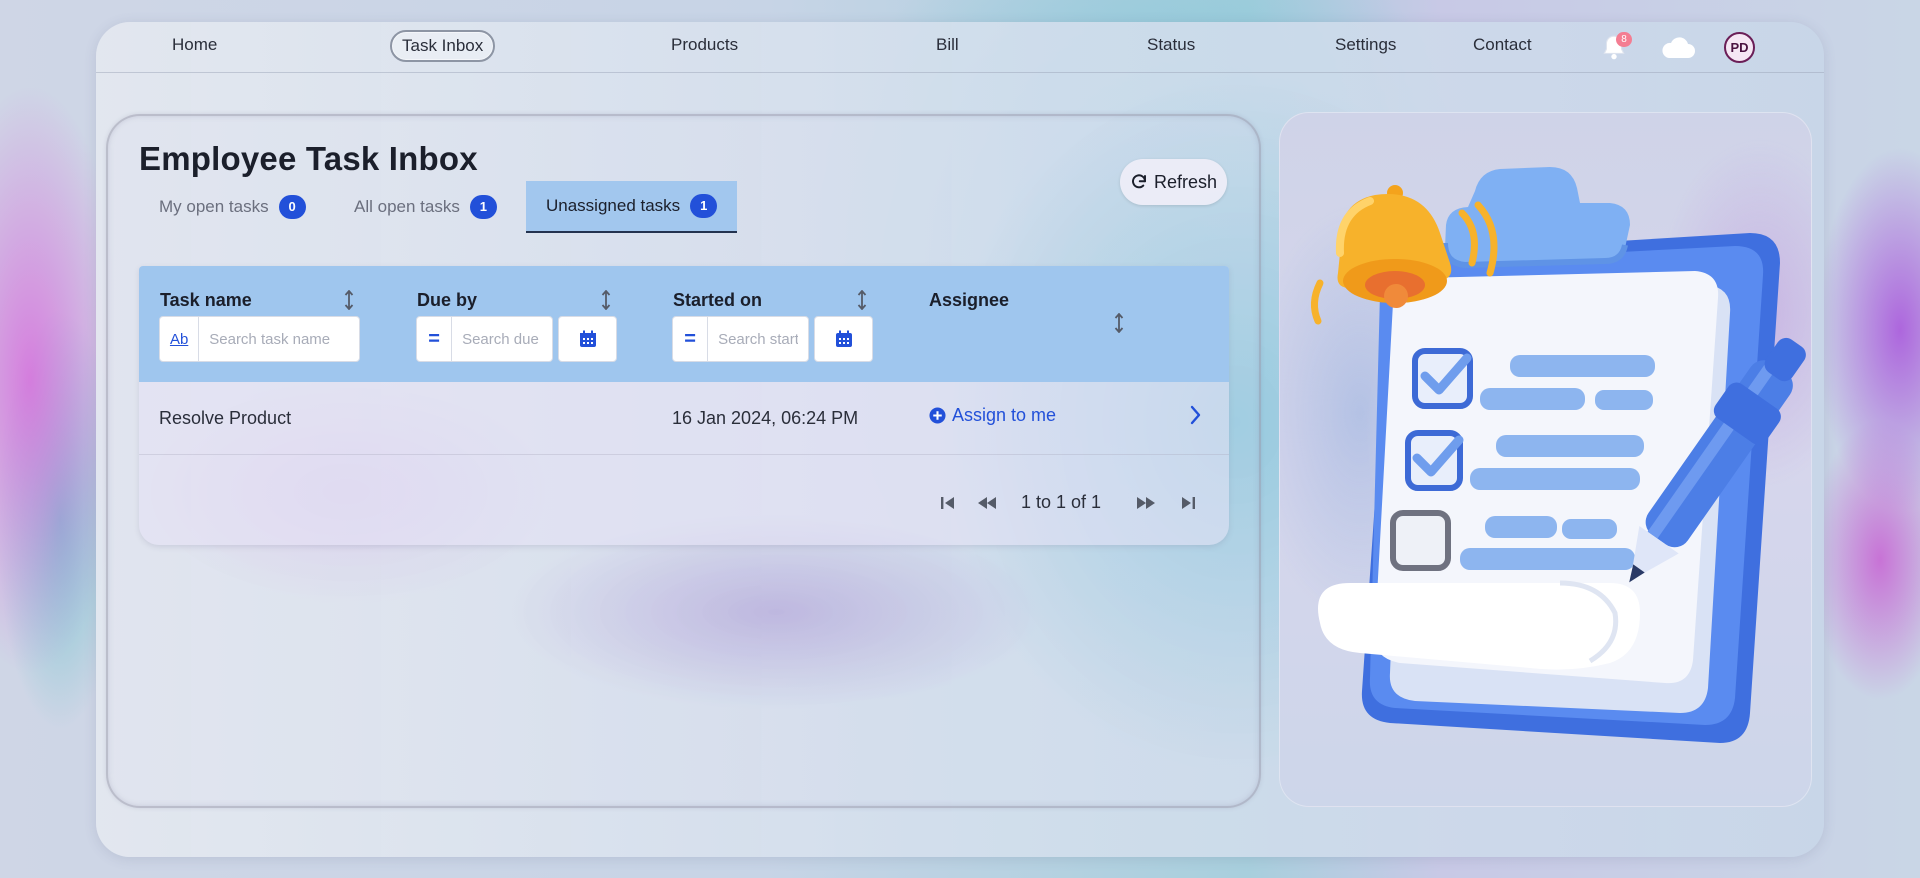 This screenshot has width=1920, height=878. What do you see at coordinates (279, 339) in the screenshot?
I see `task-name-search-input` at bounding box center [279, 339].